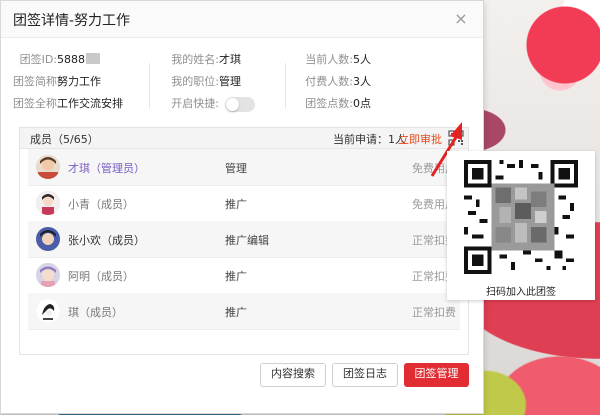 The width and height of the screenshot is (600, 415). I want to click on member-row: 小青（成员） 推广 免费用户, so click(244, 203).